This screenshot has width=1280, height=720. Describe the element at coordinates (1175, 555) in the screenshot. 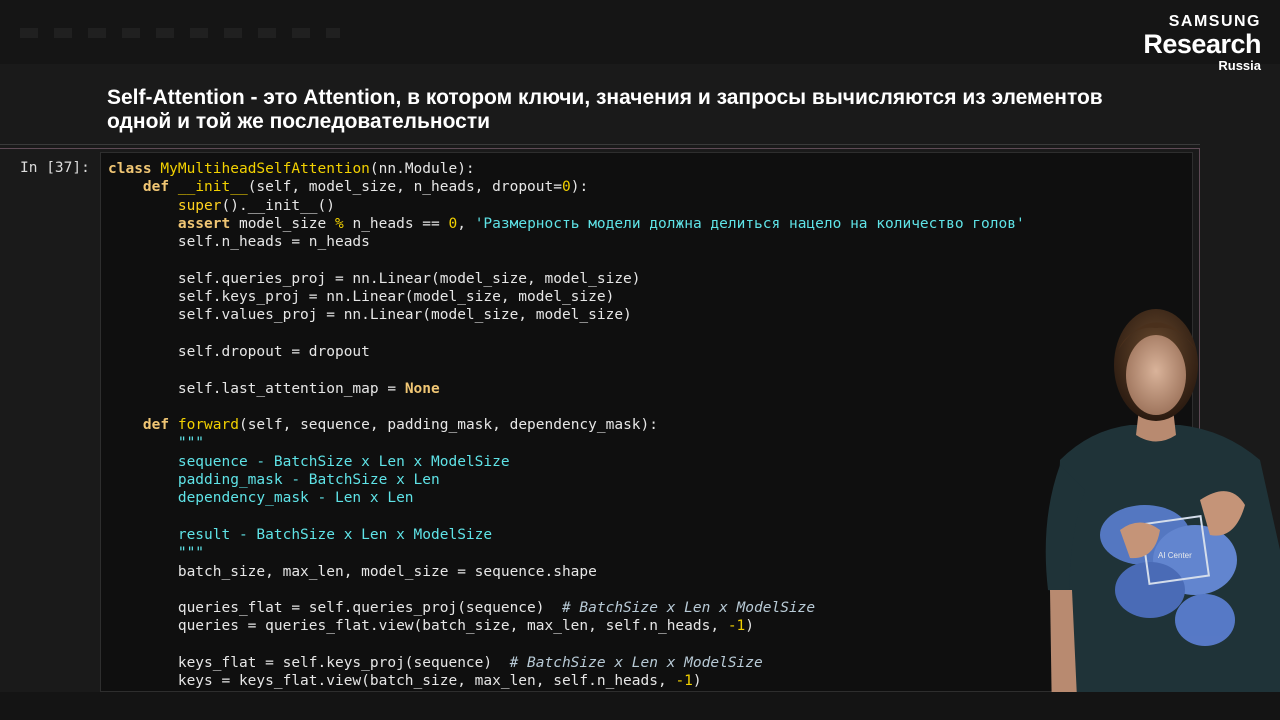

I see `shirt-logo-text: AI Center` at that location.